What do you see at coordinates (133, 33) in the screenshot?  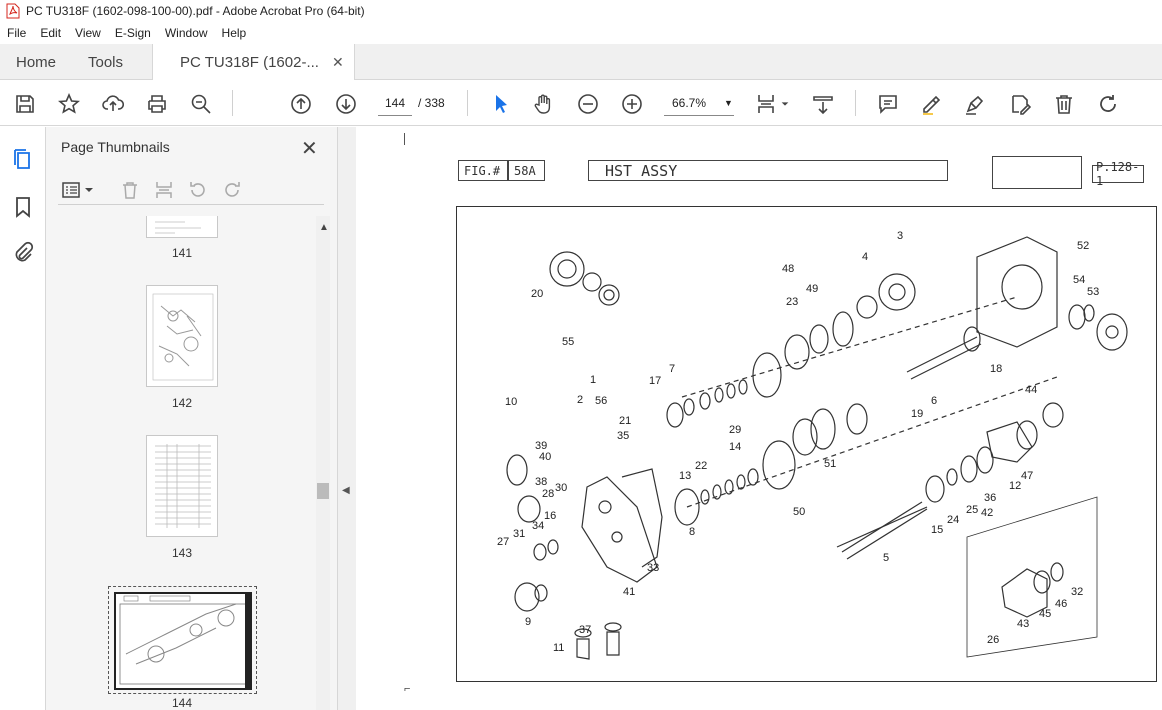 I see `menu-esign: E-Sign` at bounding box center [133, 33].